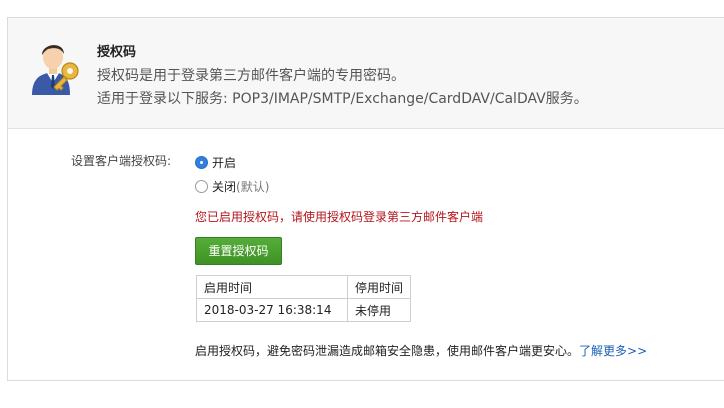 This screenshot has width=724, height=408. I want to click on user-with-key-icon, so click(55, 70).